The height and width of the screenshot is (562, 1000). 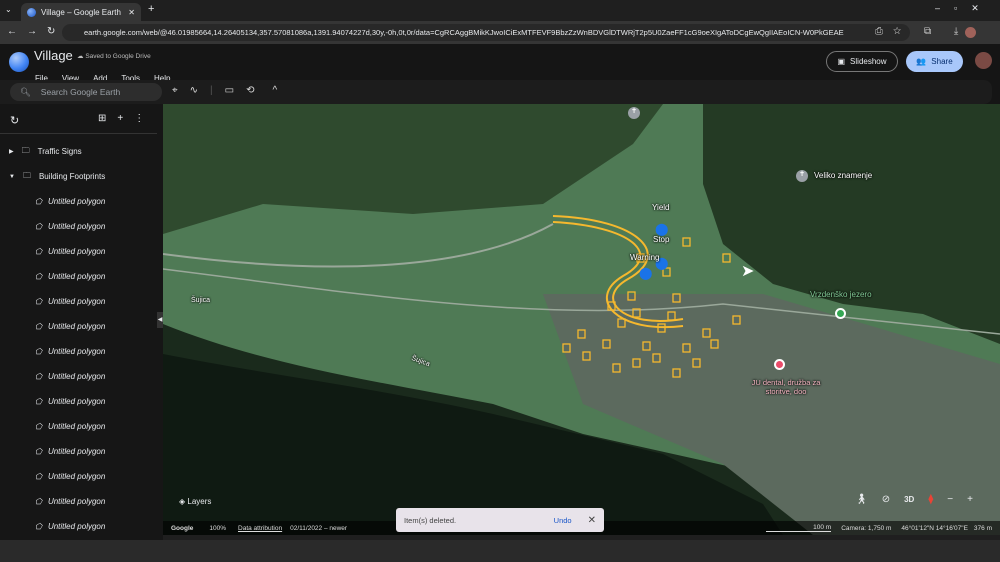 What do you see at coordinates (930, 499) in the screenshot?
I see `compass-icon: ⧫` at bounding box center [930, 499].